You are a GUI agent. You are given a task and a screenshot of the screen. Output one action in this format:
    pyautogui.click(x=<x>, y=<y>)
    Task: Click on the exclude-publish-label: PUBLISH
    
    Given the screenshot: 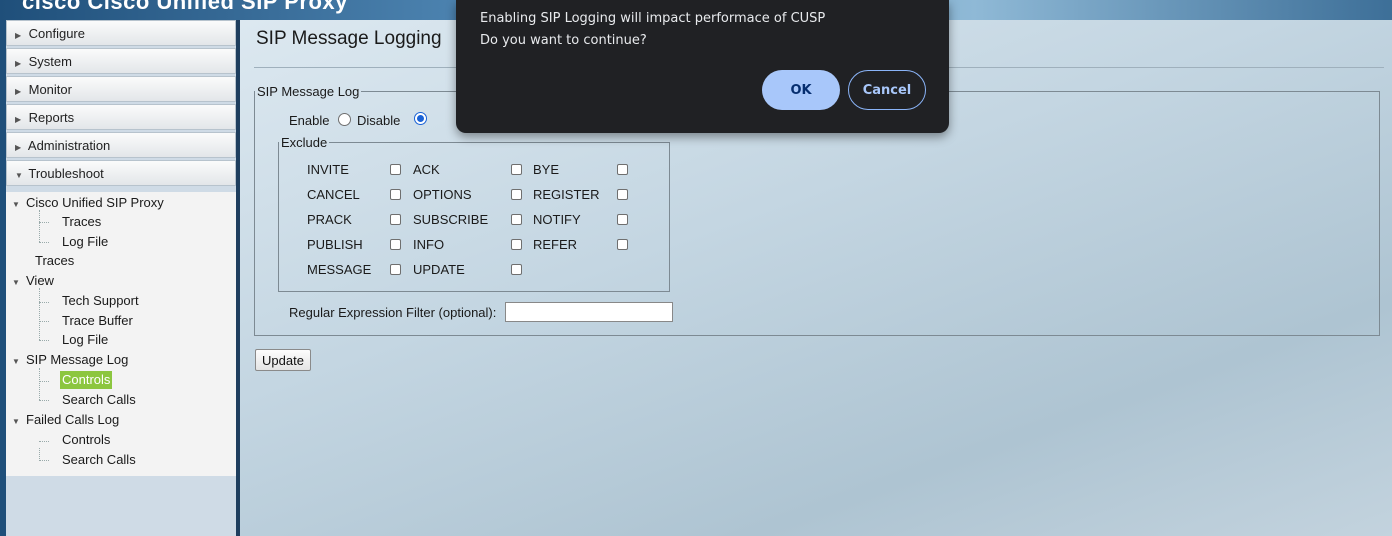 What is the action you would take?
    pyautogui.click(x=335, y=244)
    